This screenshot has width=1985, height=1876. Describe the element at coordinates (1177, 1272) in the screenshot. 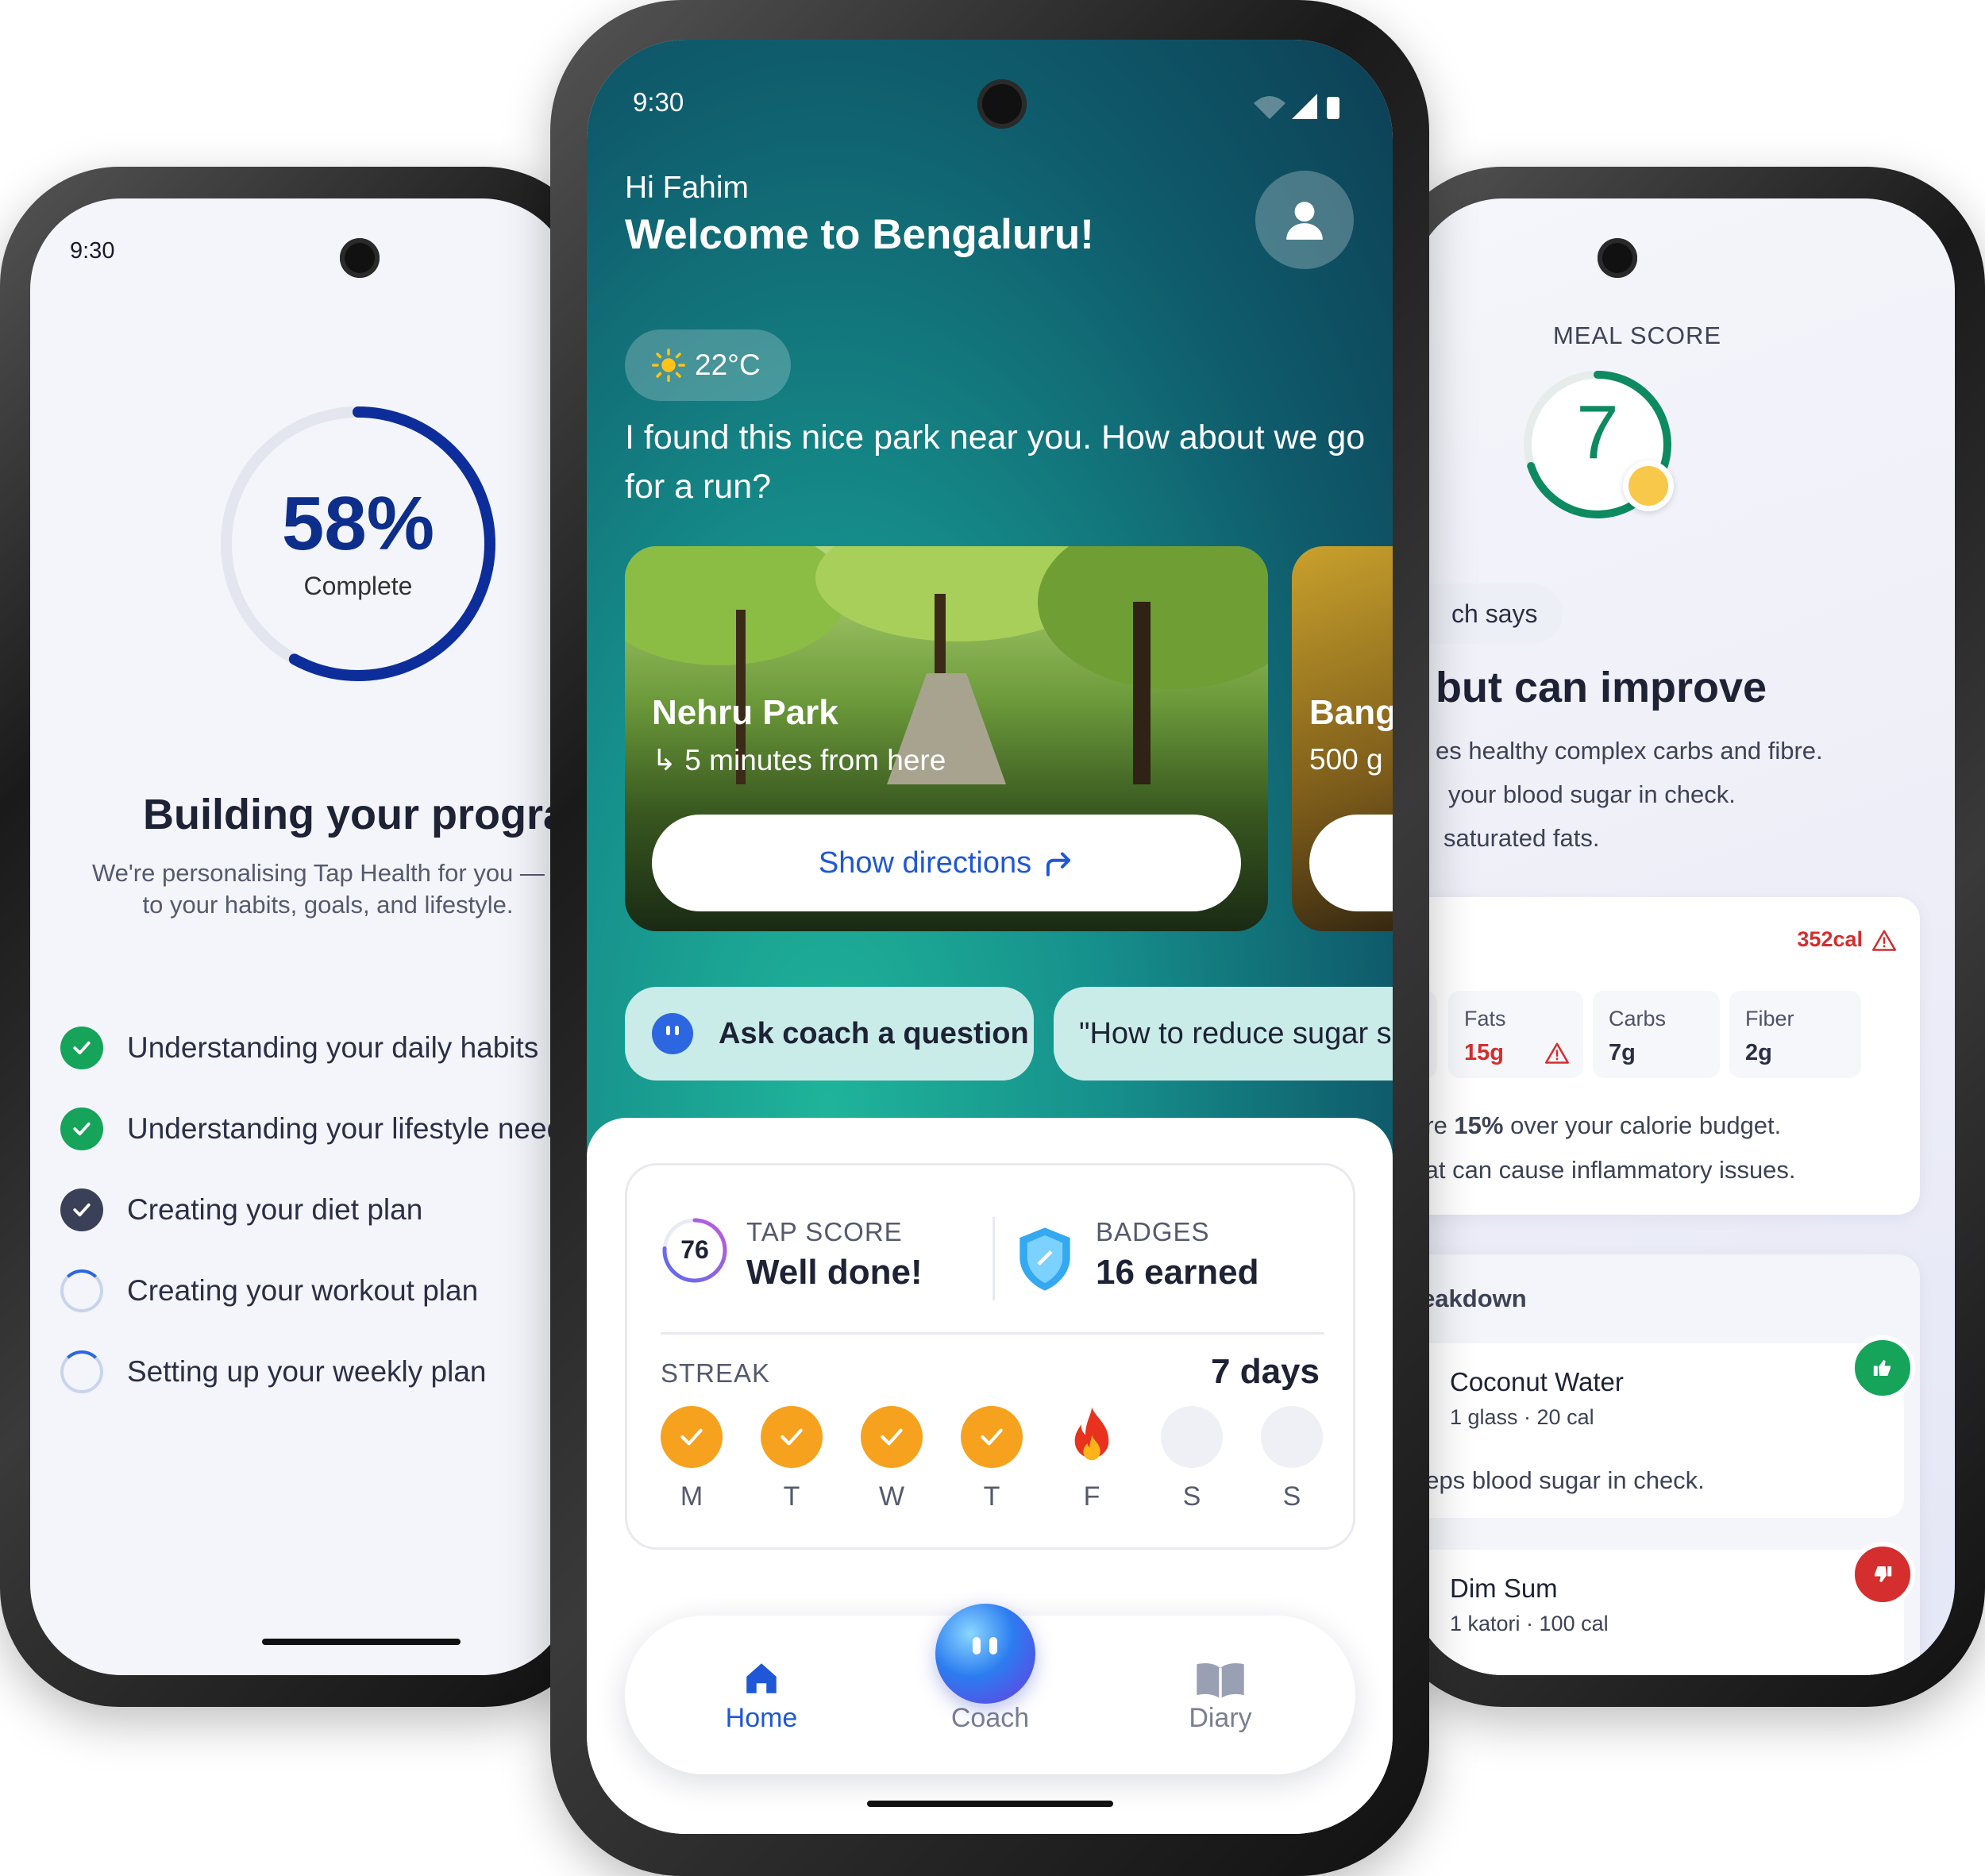

I see `badges-value: 16 earned` at that location.